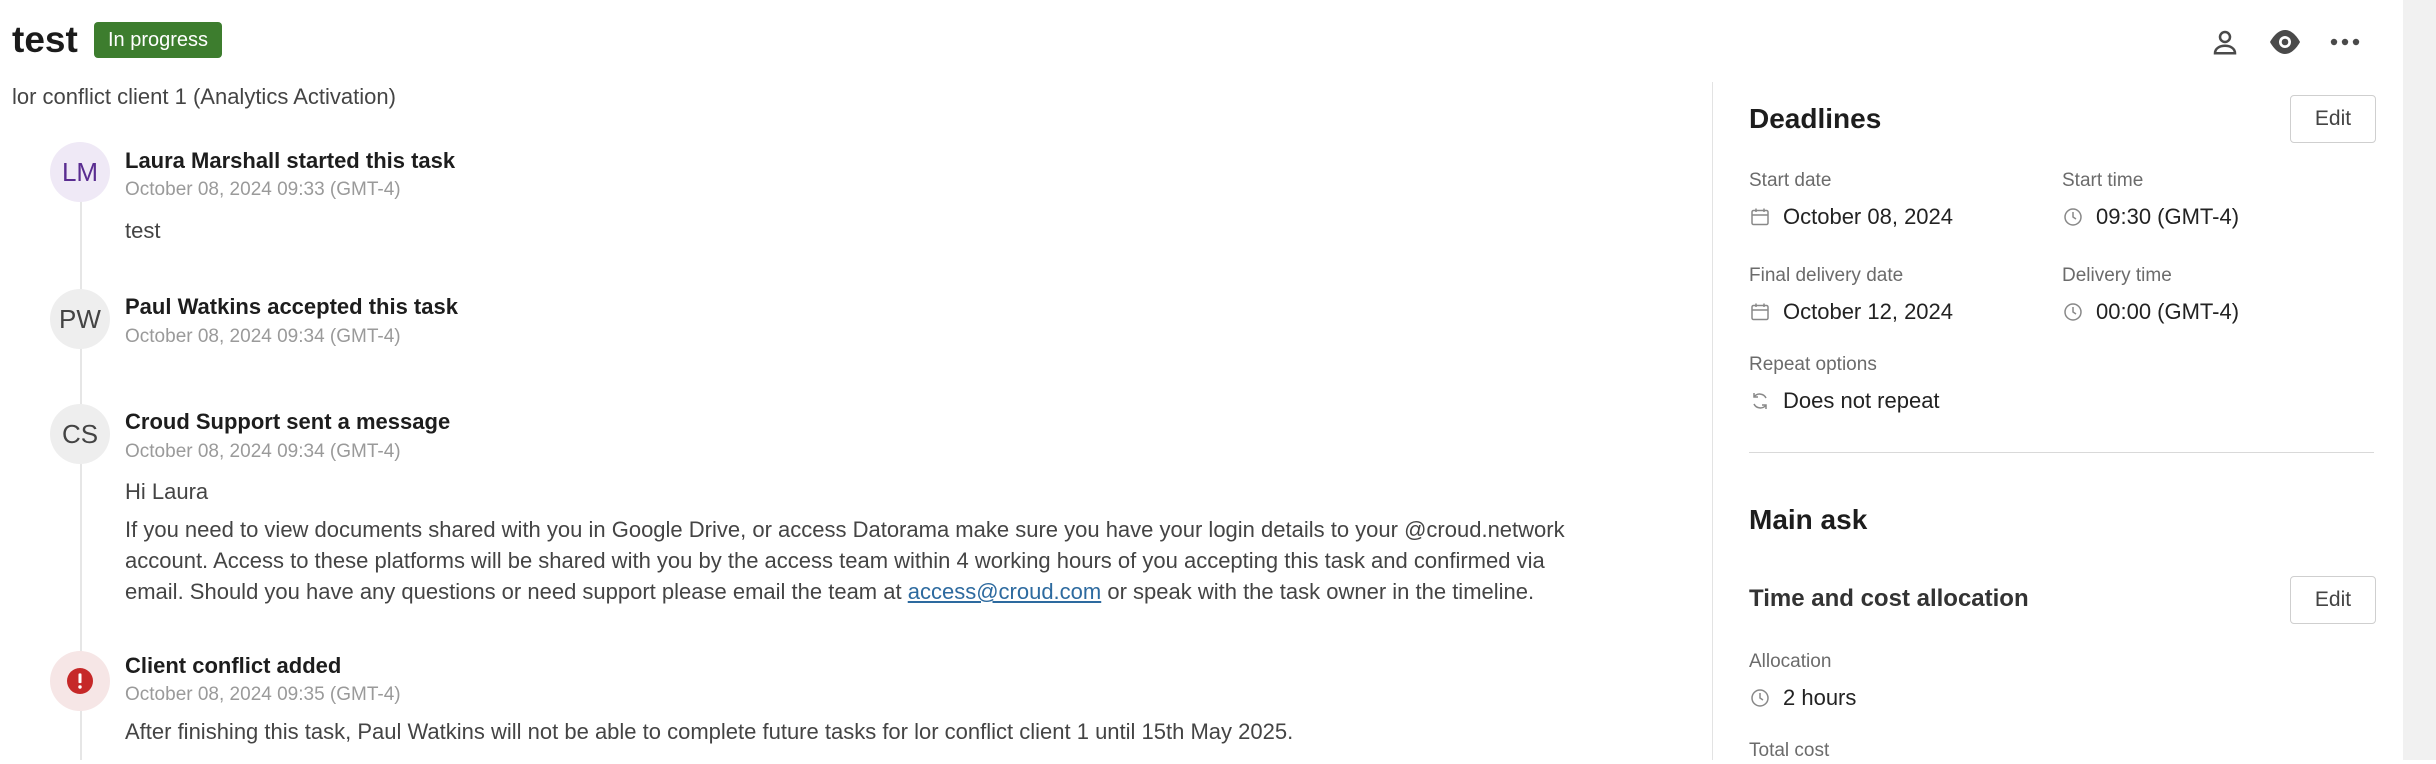  Describe the element at coordinates (2333, 119) in the screenshot. I see `edit-deadlines-button: Edit` at that location.